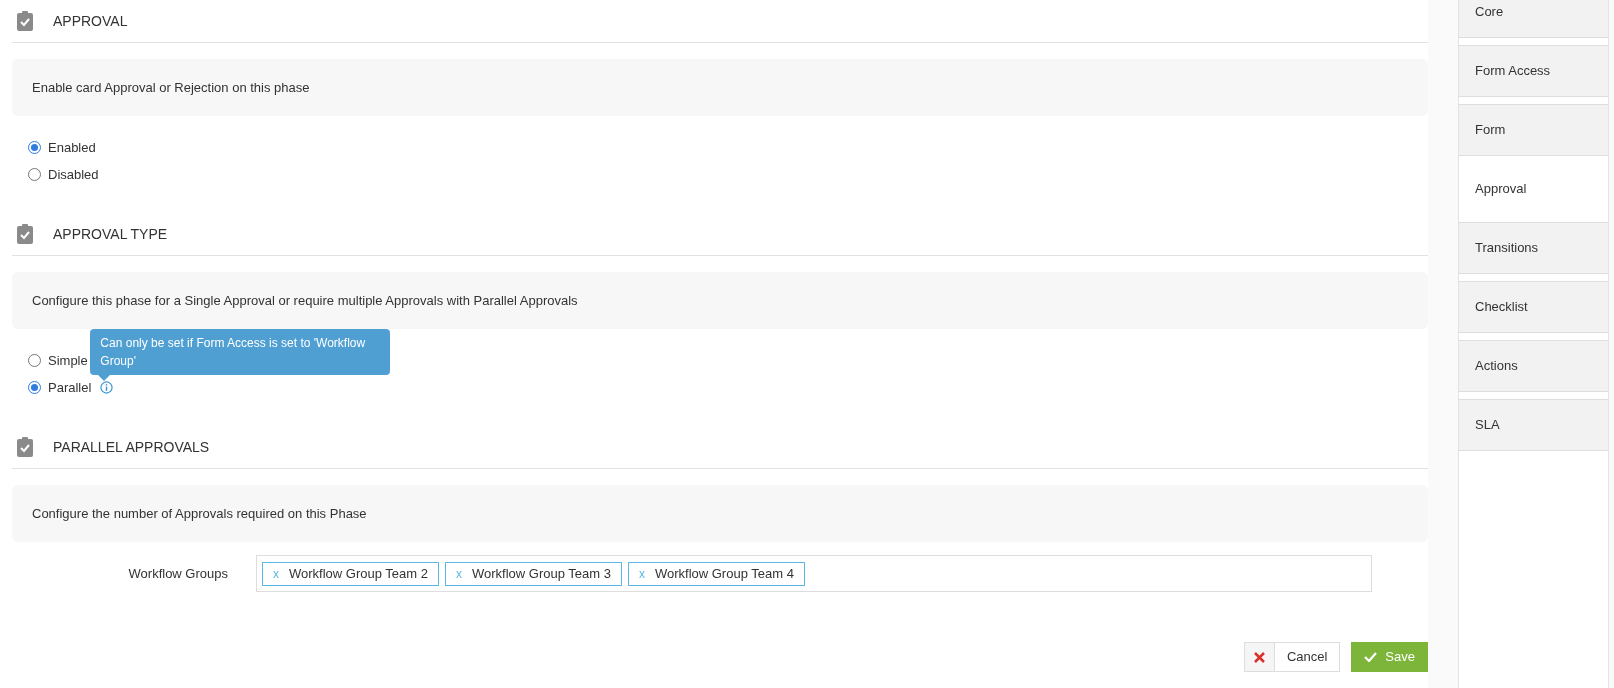 The width and height of the screenshot is (1614, 688). What do you see at coordinates (171, 87) in the screenshot?
I see `section-description: Enable card Approval or Rejection on this phase` at bounding box center [171, 87].